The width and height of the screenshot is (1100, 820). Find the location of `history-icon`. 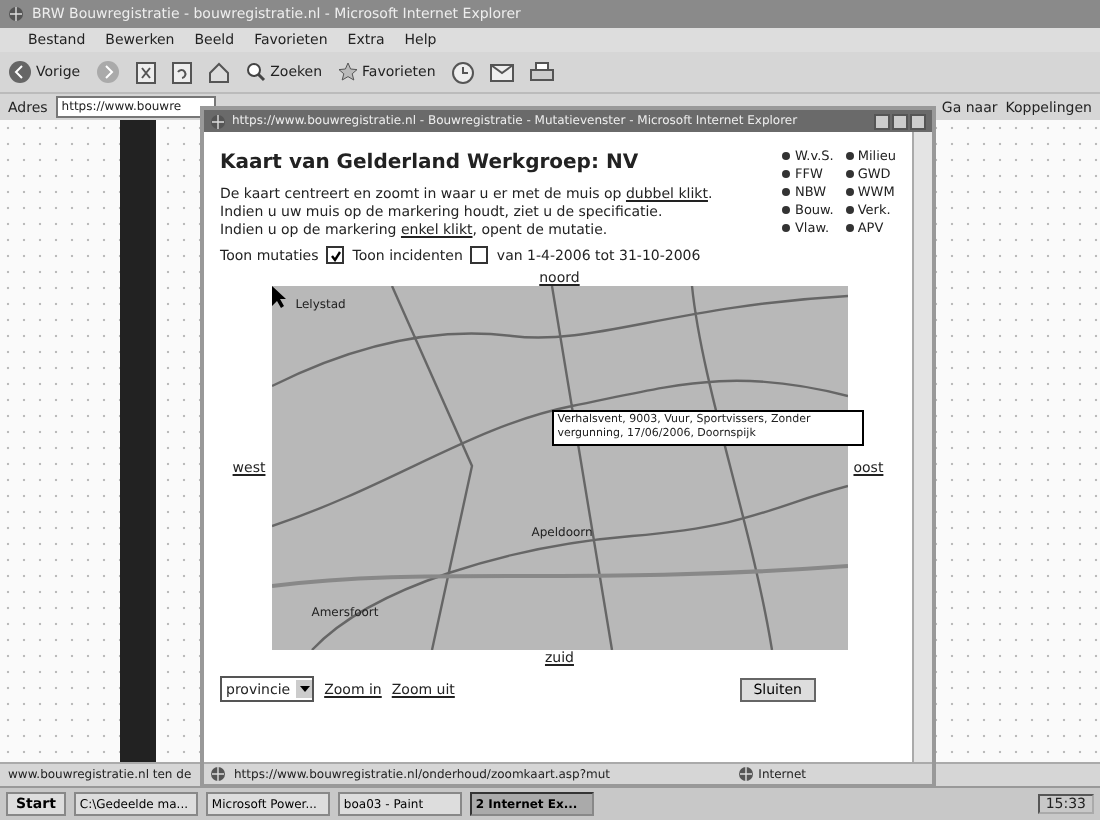

history-icon is located at coordinates (462, 72).